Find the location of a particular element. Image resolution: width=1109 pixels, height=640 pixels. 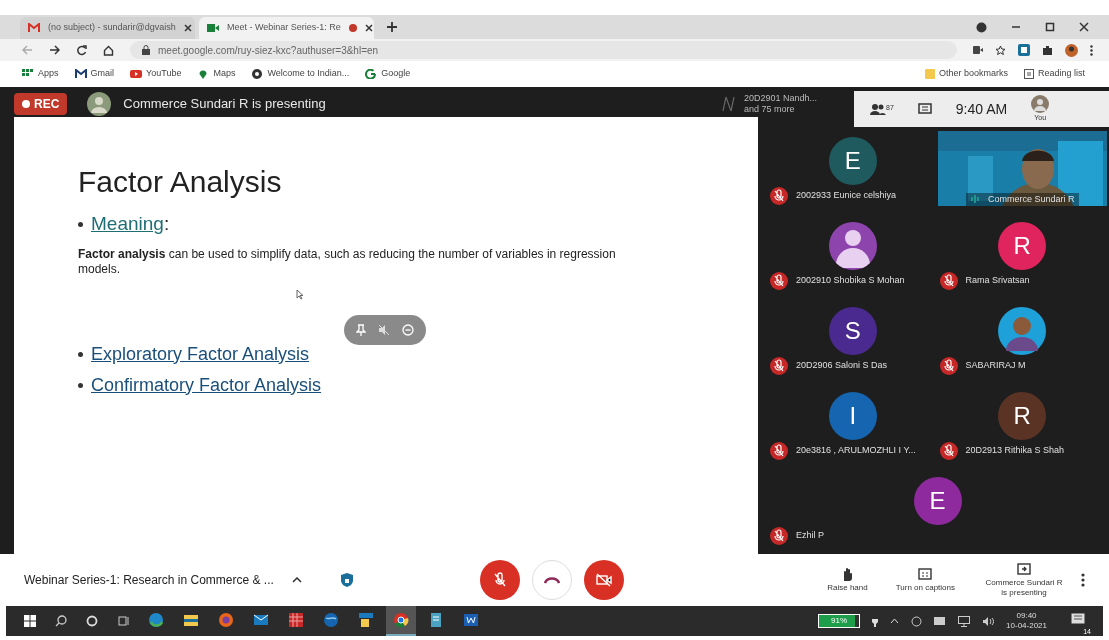

meaning-link: Meaning is located at coordinates (127, 224).